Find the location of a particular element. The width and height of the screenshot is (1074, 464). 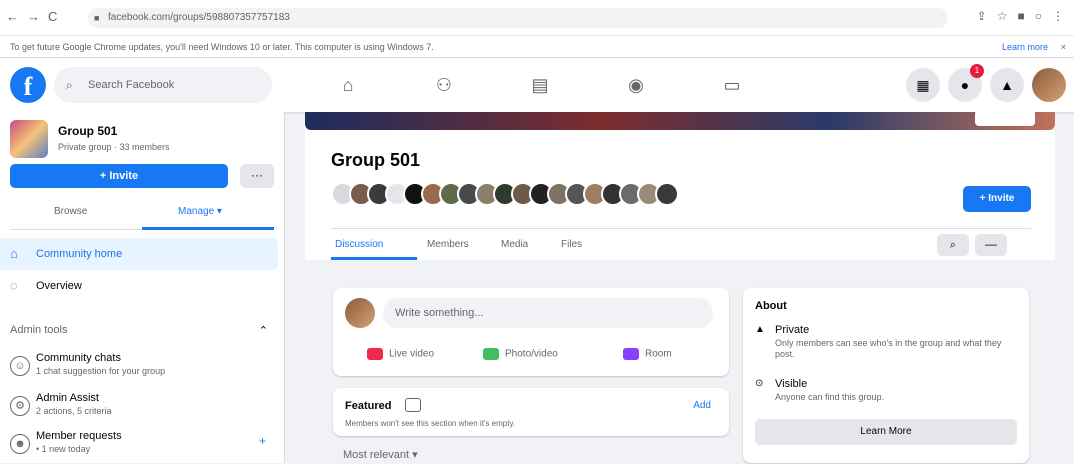

chevron-up-icon: ⌃ is located at coordinates (263, 331).